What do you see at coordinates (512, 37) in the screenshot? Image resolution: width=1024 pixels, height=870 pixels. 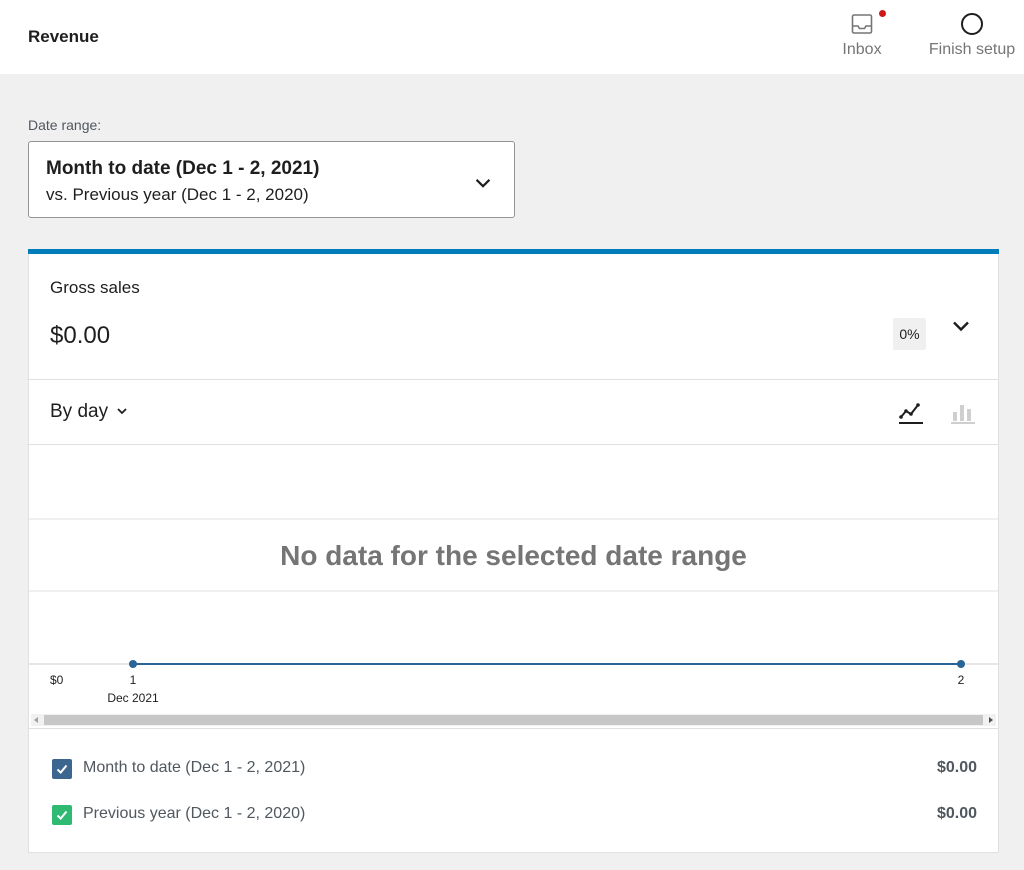 I see `top-bar: Revenue Inbox Finish setup` at bounding box center [512, 37].